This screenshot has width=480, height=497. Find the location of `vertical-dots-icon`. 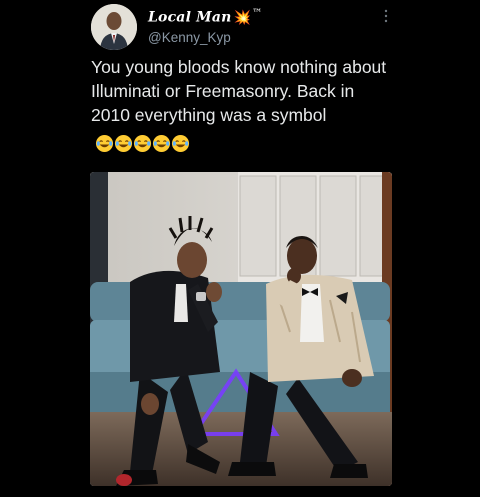

vertical-dots-icon is located at coordinates (386, 16).